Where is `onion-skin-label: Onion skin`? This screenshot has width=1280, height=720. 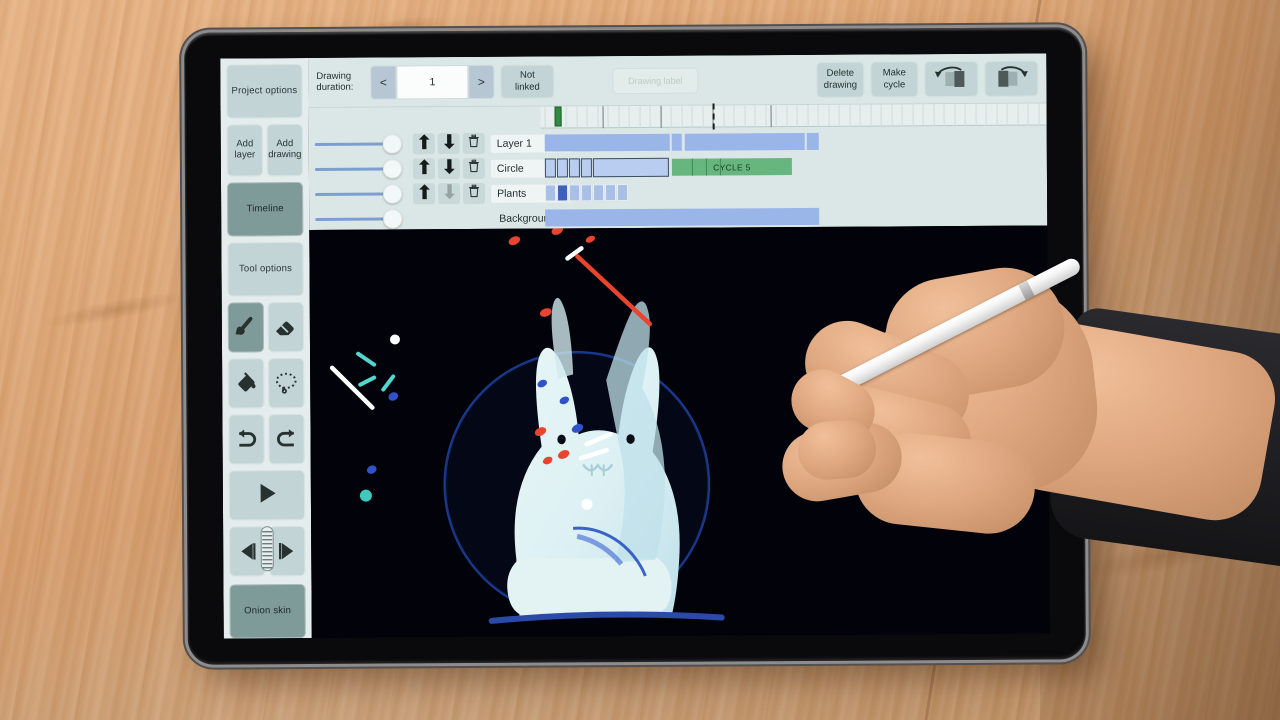 onion-skin-label: Onion skin is located at coordinates (268, 610).